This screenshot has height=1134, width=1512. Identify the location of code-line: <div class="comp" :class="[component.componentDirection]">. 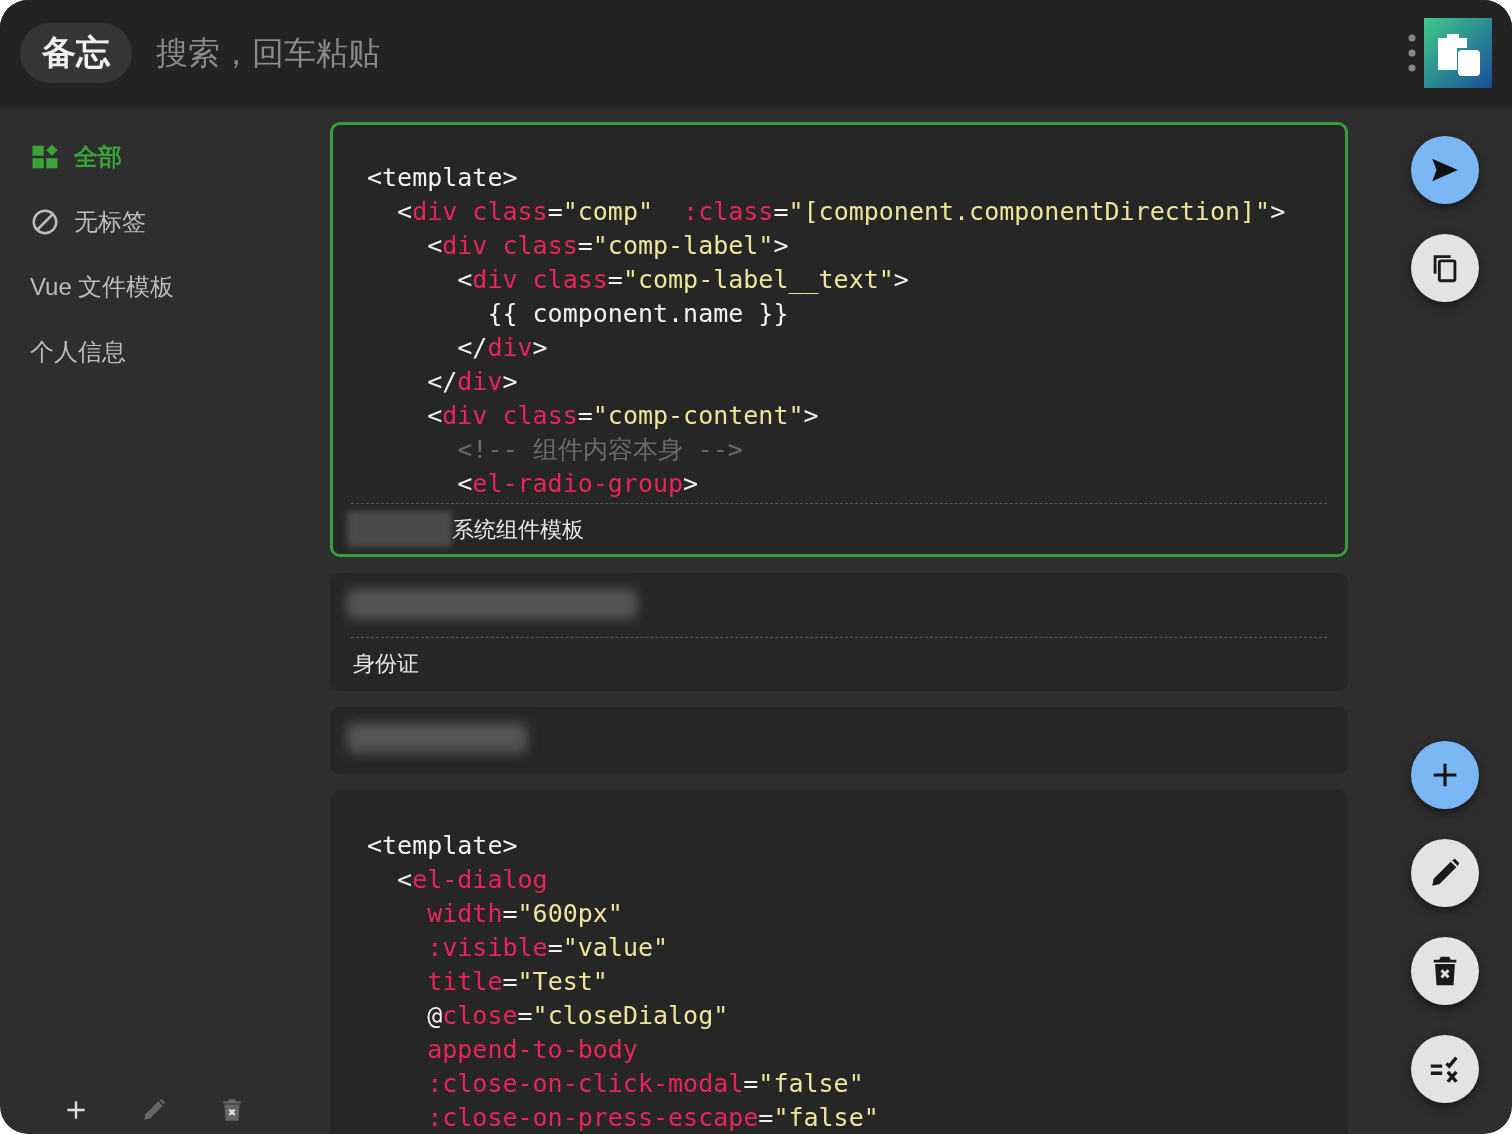
(841, 212).